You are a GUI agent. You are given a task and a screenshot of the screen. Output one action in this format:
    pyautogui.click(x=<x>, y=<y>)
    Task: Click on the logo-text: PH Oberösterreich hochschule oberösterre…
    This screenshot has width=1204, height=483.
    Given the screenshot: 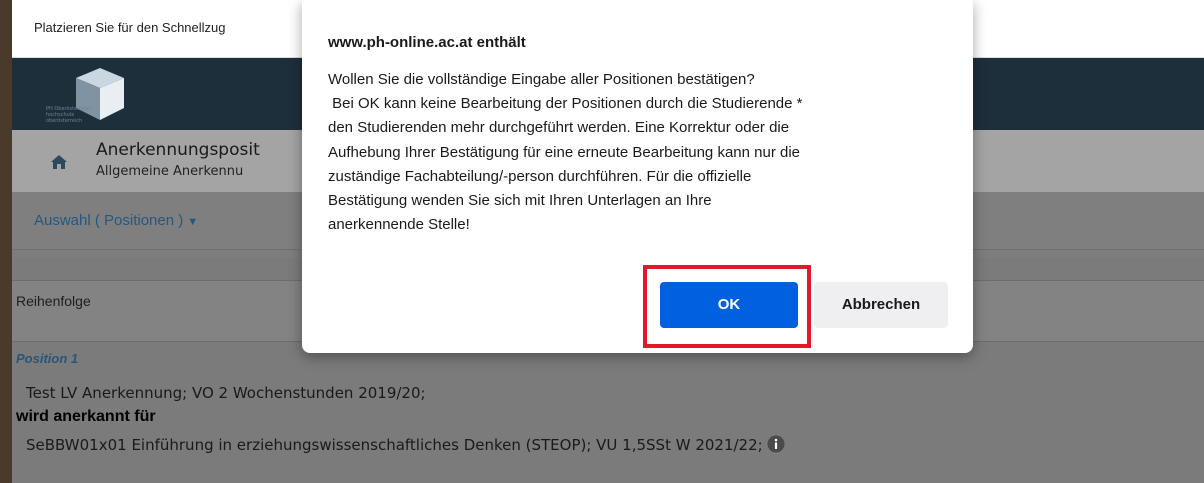 What is the action you would take?
    pyautogui.click(x=69, y=115)
    